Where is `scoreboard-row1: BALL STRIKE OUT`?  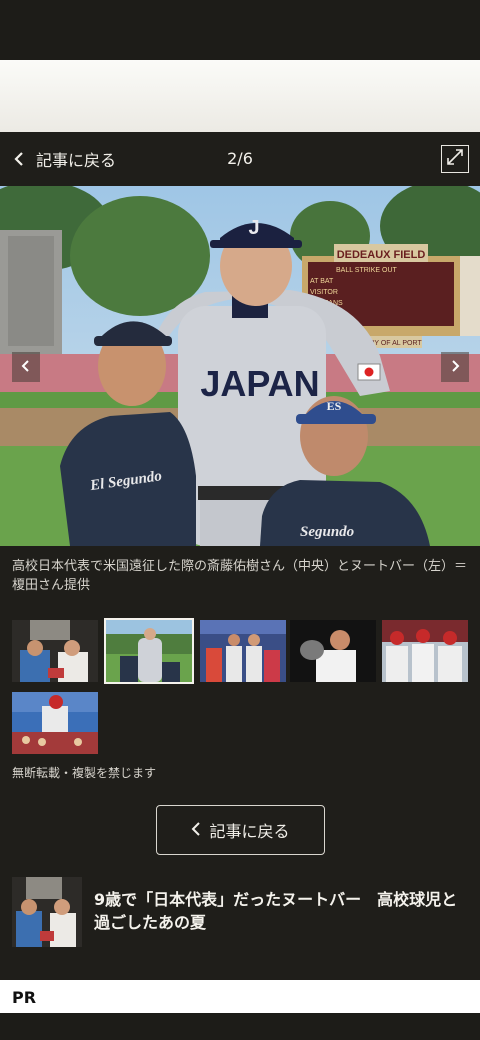 scoreboard-row1: BALL STRIKE OUT is located at coordinates (367, 270).